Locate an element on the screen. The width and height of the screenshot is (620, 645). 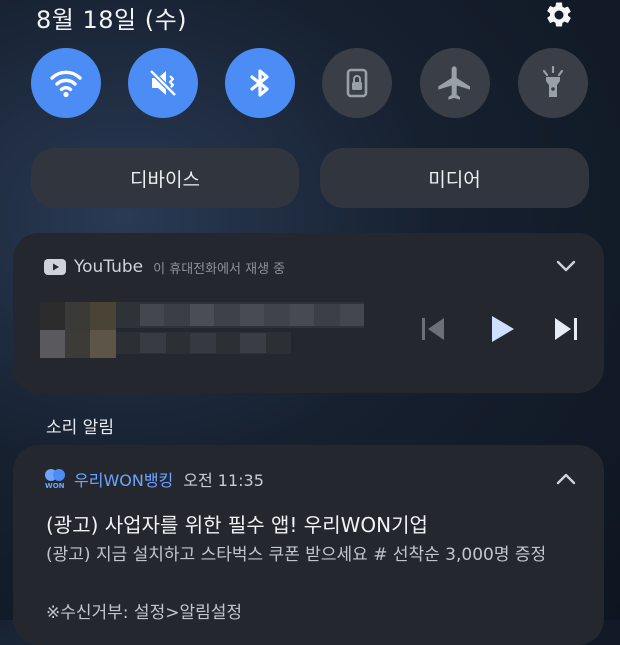
flashlight-icon is located at coordinates (553, 81).